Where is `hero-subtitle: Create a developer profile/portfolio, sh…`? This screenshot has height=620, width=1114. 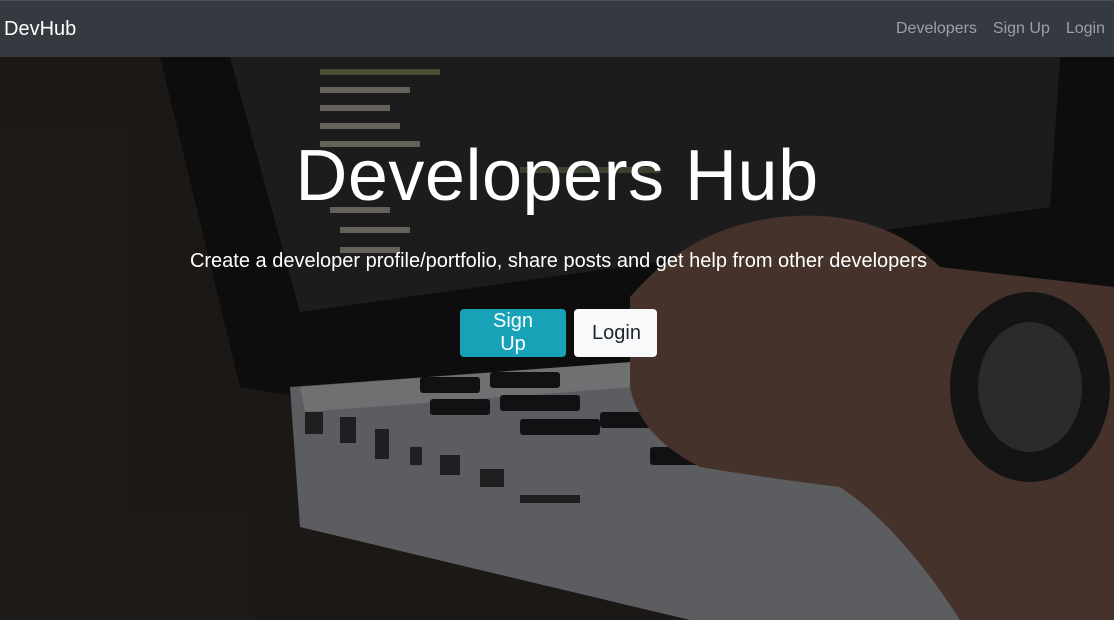
hero-subtitle: Create a developer profile/portfolio, sh… is located at coordinates (558, 261).